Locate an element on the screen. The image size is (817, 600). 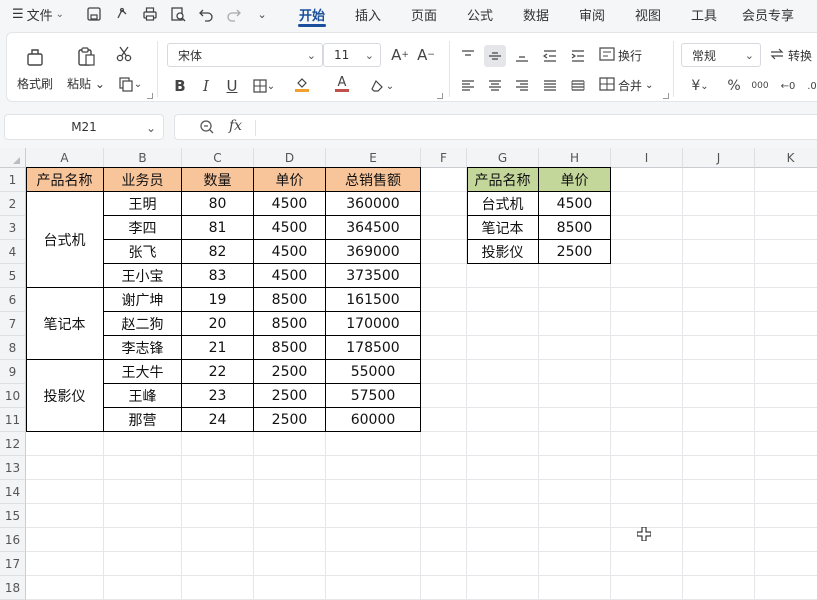
column-header-d: D is located at coordinates (290, 158).